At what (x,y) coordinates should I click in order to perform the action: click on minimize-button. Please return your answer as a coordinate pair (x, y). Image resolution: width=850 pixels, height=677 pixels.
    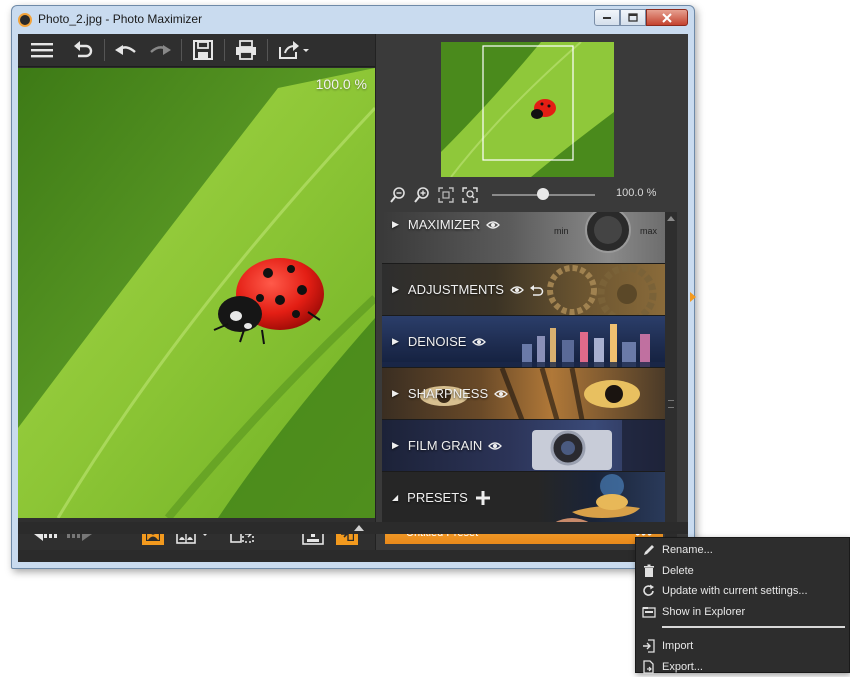
    Looking at the image, I should click on (607, 17).